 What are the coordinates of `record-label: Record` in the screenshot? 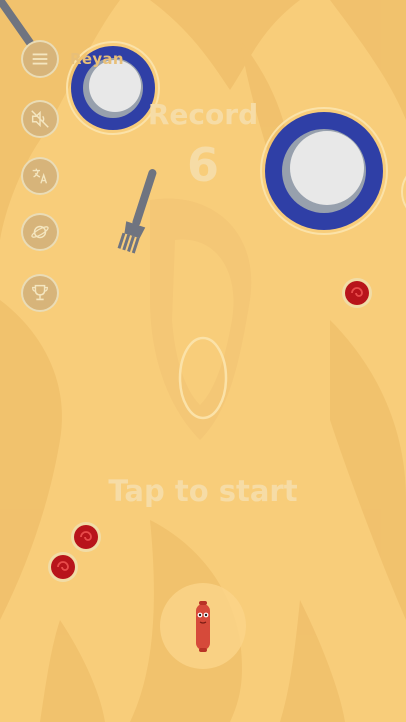 It's located at (203, 114).